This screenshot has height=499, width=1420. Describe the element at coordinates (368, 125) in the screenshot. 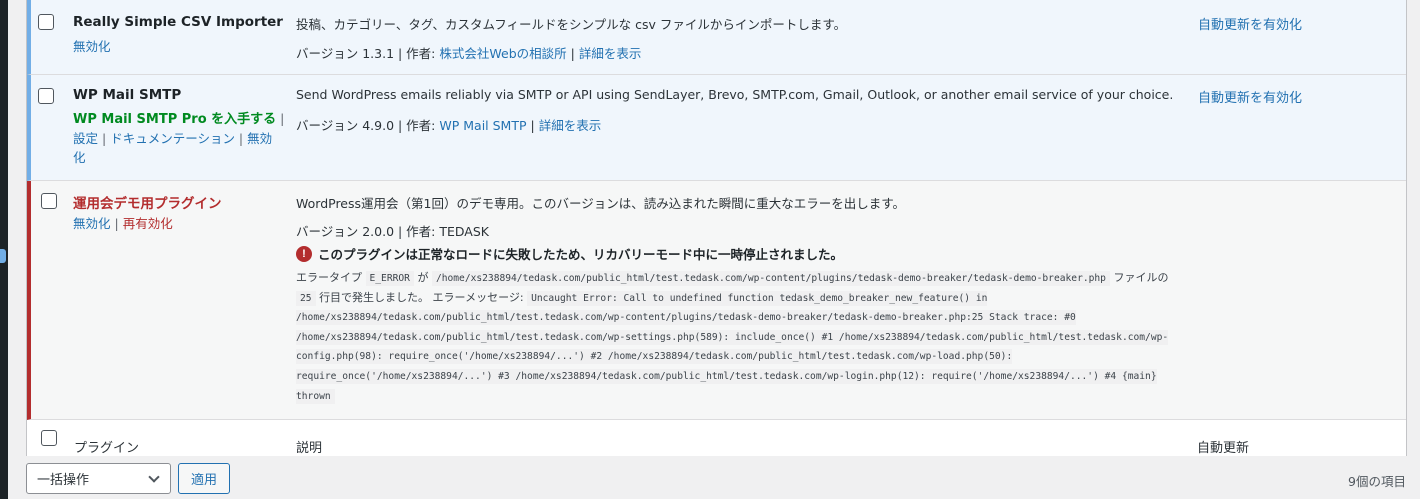

I see `version-text: バージョン 4.9.0 | 作者:` at that location.